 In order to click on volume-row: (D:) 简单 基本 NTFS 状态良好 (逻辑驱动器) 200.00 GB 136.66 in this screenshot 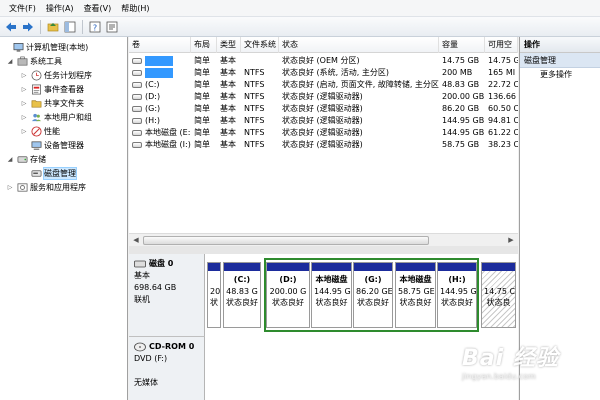, I will do `click(323, 97)`.